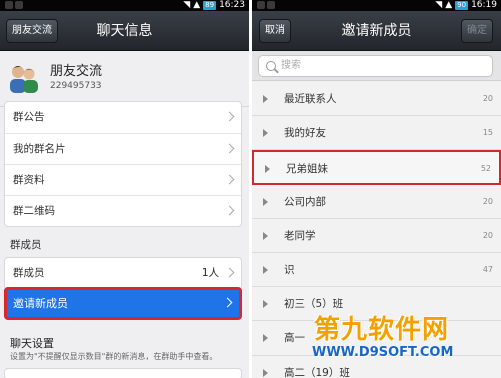  What do you see at coordinates (462, 5) in the screenshot?
I see `battery-icon: 90` at bounding box center [462, 5].